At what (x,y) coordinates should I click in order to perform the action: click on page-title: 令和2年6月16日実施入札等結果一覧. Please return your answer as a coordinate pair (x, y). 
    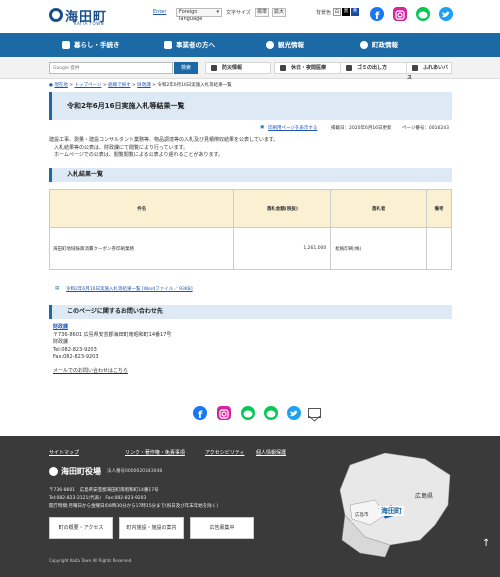
    Looking at the image, I should click on (126, 106).